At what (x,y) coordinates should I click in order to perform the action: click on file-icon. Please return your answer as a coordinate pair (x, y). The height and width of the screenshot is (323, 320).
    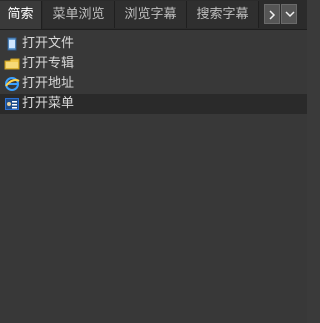
    Looking at the image, I should click on (12, 44).